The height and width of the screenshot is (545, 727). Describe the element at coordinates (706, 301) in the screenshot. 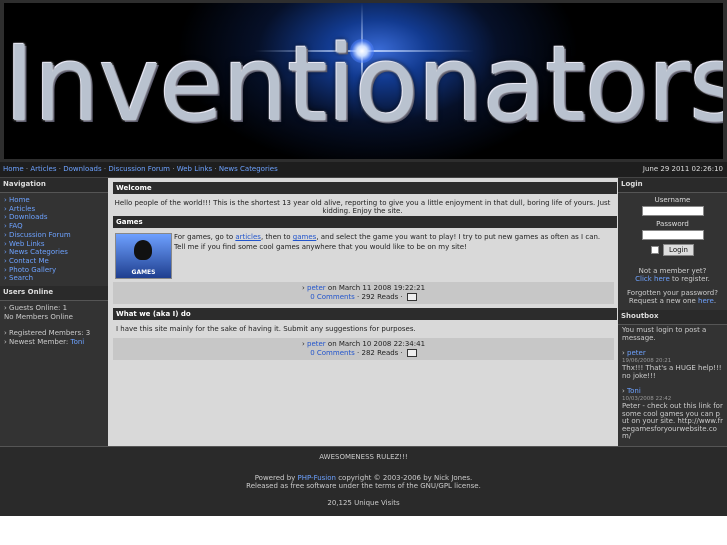

I see `reset-password-link: here` at that location.